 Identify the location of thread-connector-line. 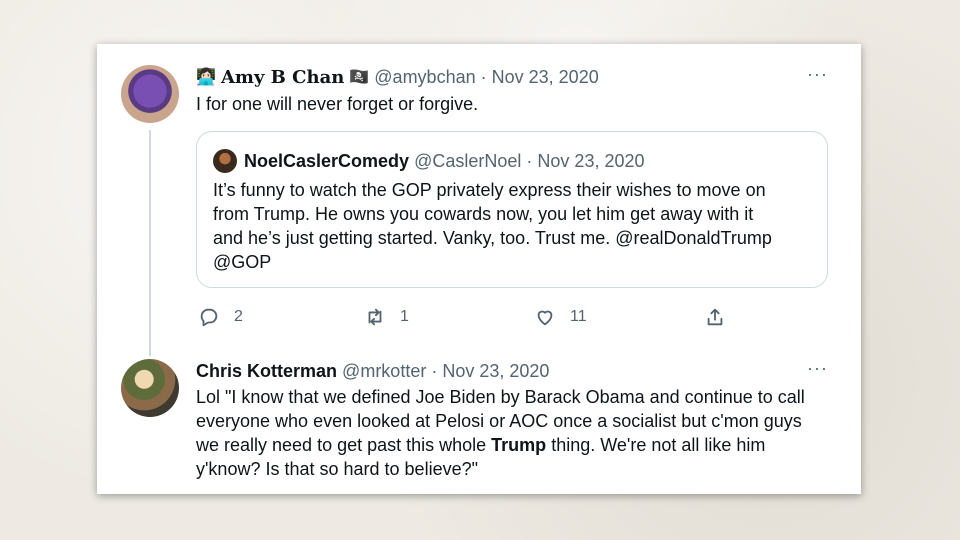
(150, 243).